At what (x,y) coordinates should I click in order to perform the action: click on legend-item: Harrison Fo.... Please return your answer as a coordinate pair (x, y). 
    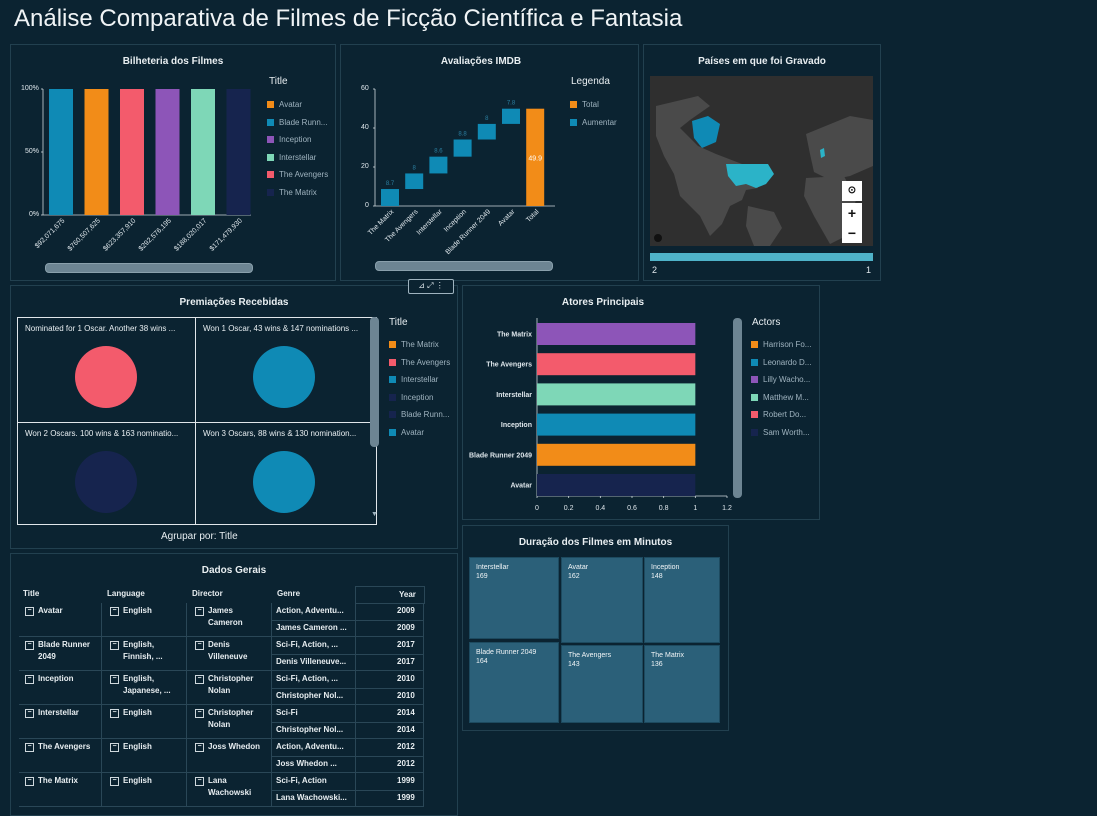
    Looking at the image, I should click on (781, 344).